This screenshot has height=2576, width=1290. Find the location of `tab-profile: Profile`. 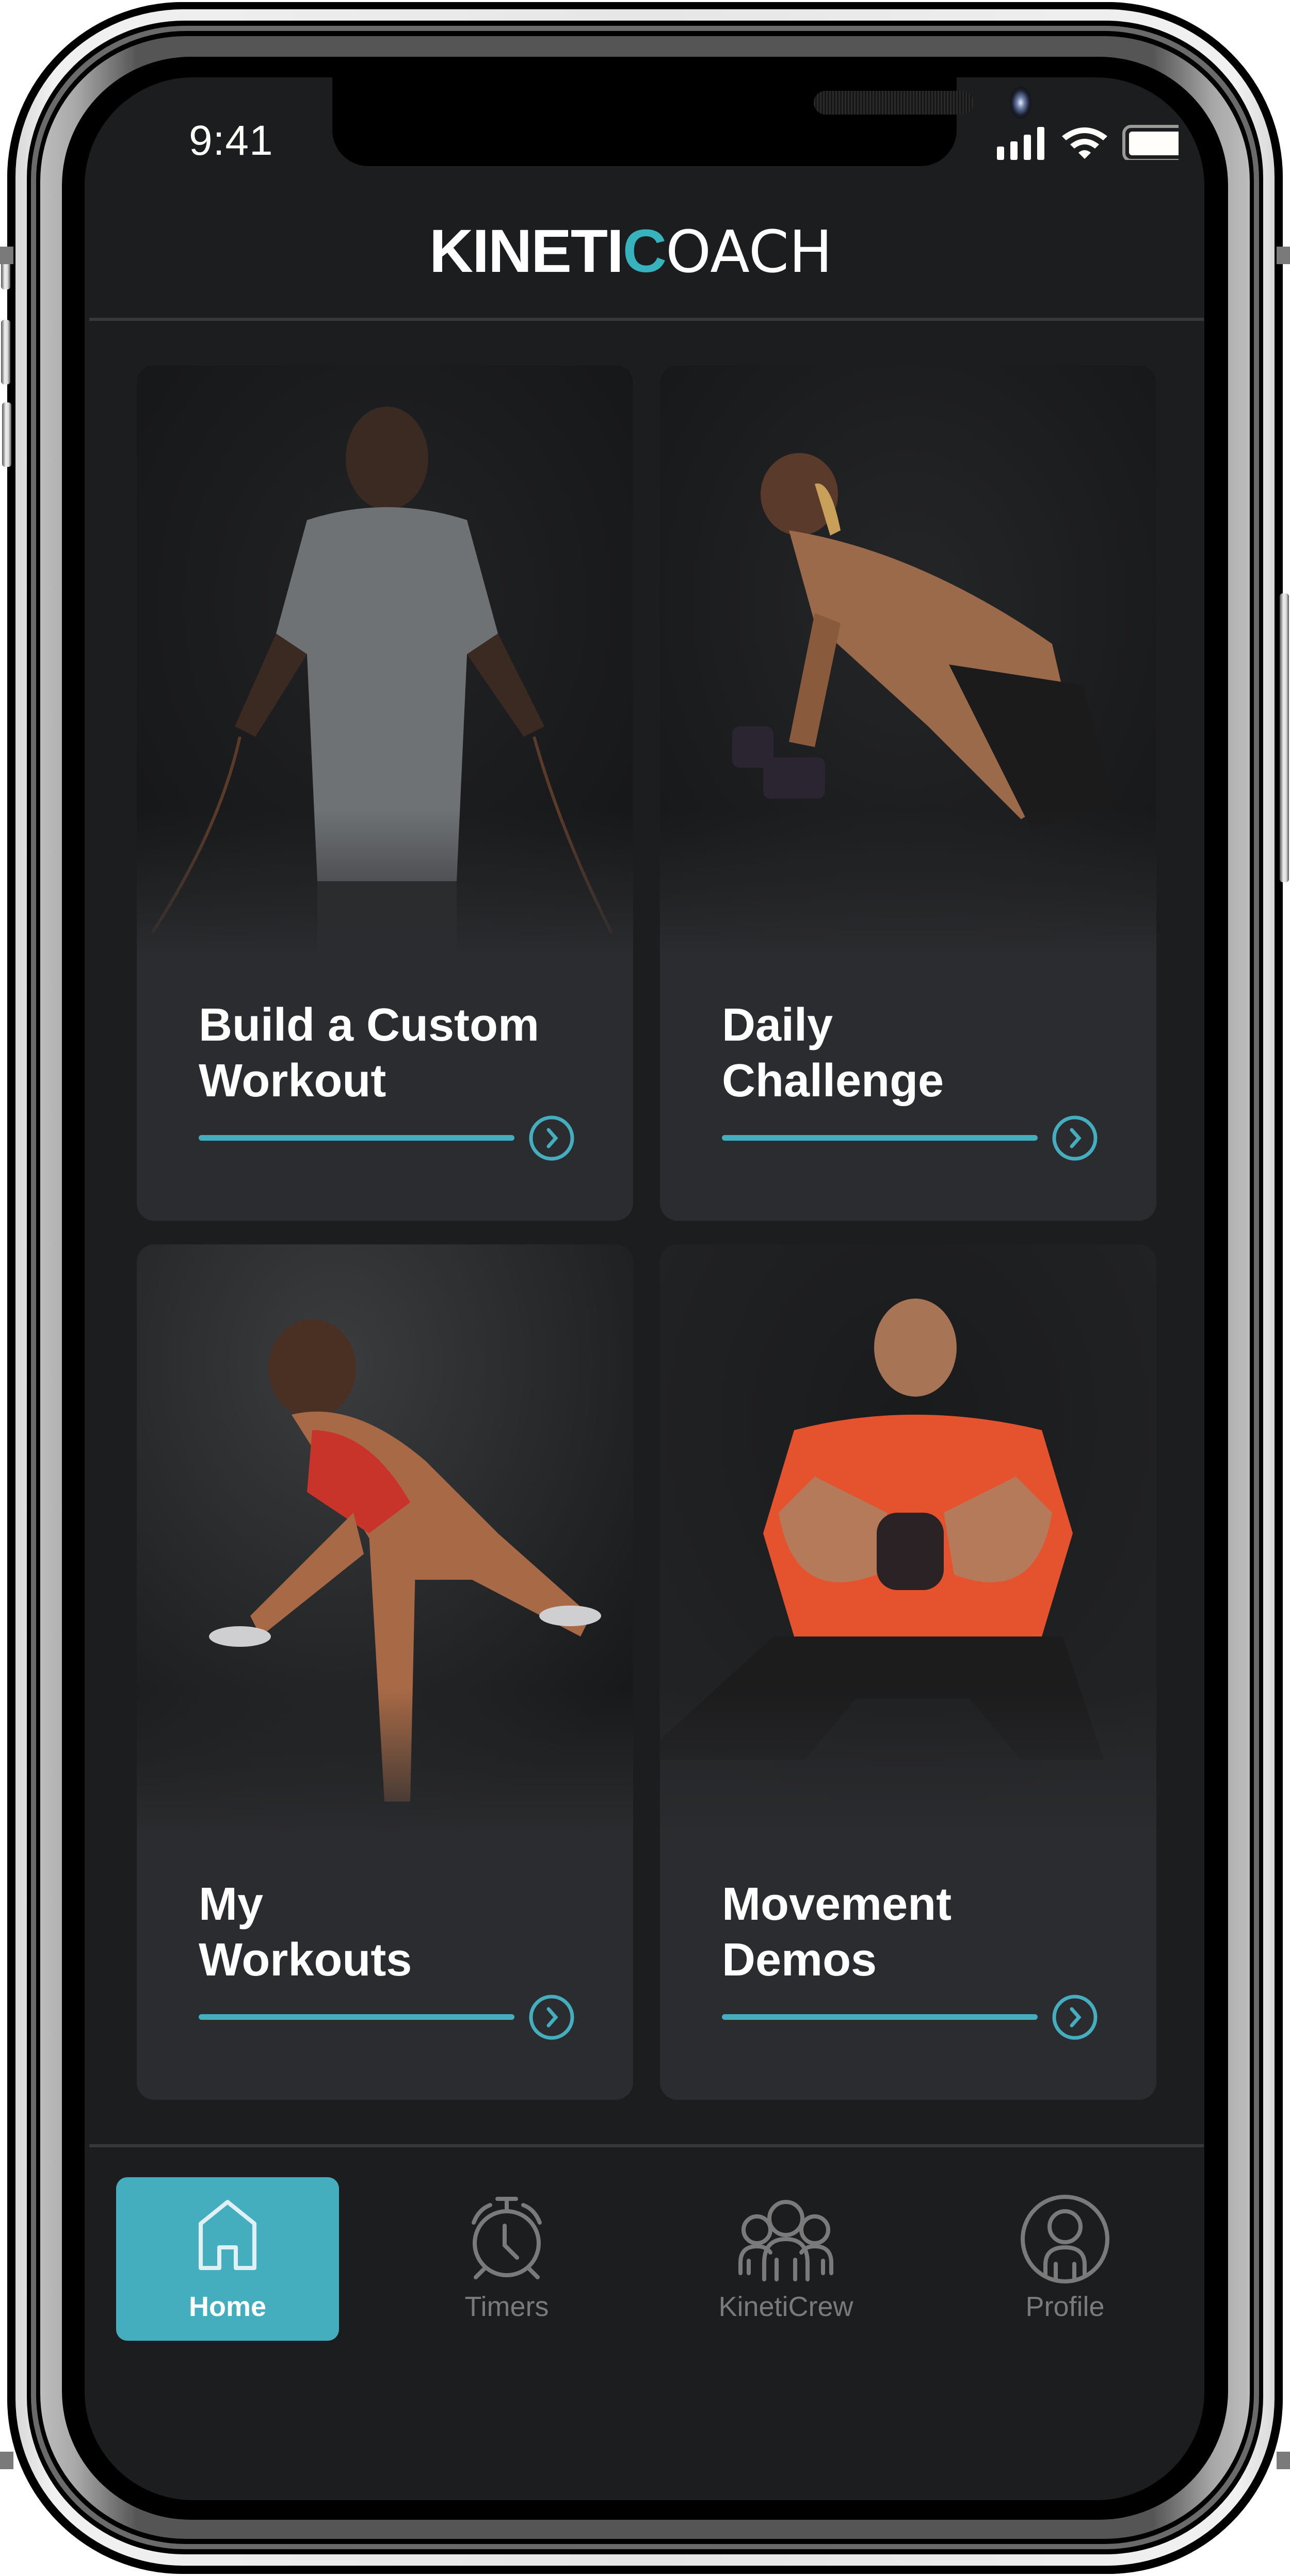

tab-profile: Profile is located at coordinates (1065, 2259).